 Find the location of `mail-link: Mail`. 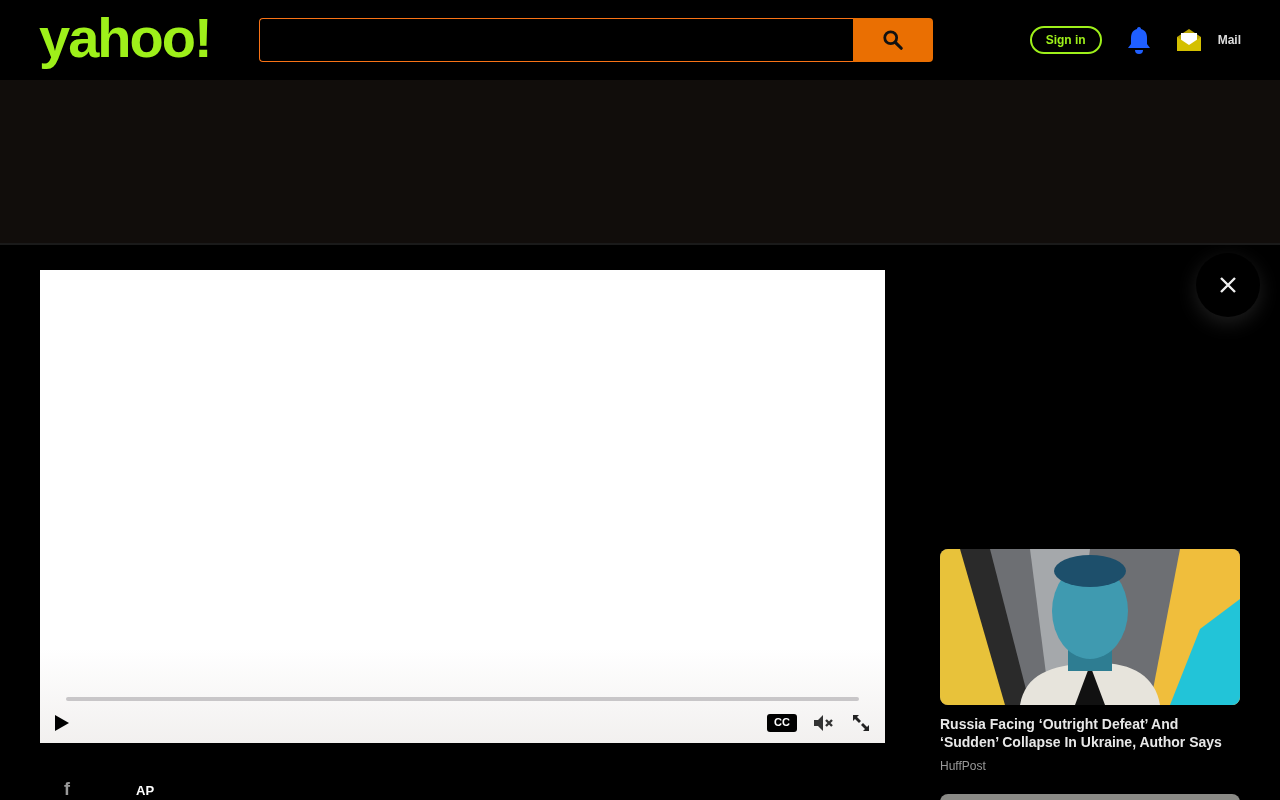

mail-link: Mail is located at coordinates (1229, 40).